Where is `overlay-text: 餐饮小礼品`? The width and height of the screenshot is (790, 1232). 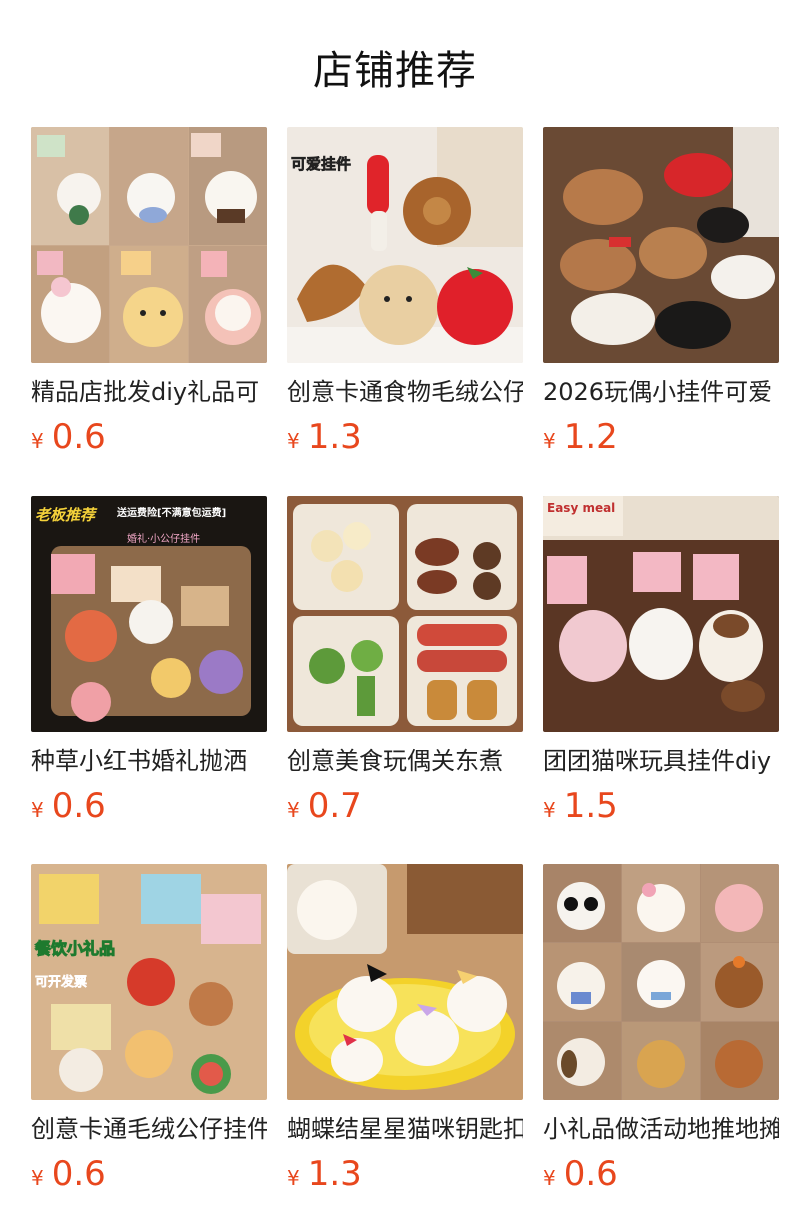
overlay-text: 餐饮小礼品 is located at coordinates (74, 948).